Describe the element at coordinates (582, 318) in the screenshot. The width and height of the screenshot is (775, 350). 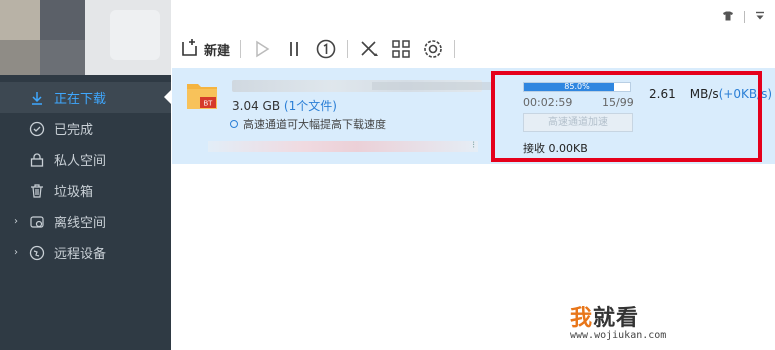
I see `watermark-char: 我` at that location.